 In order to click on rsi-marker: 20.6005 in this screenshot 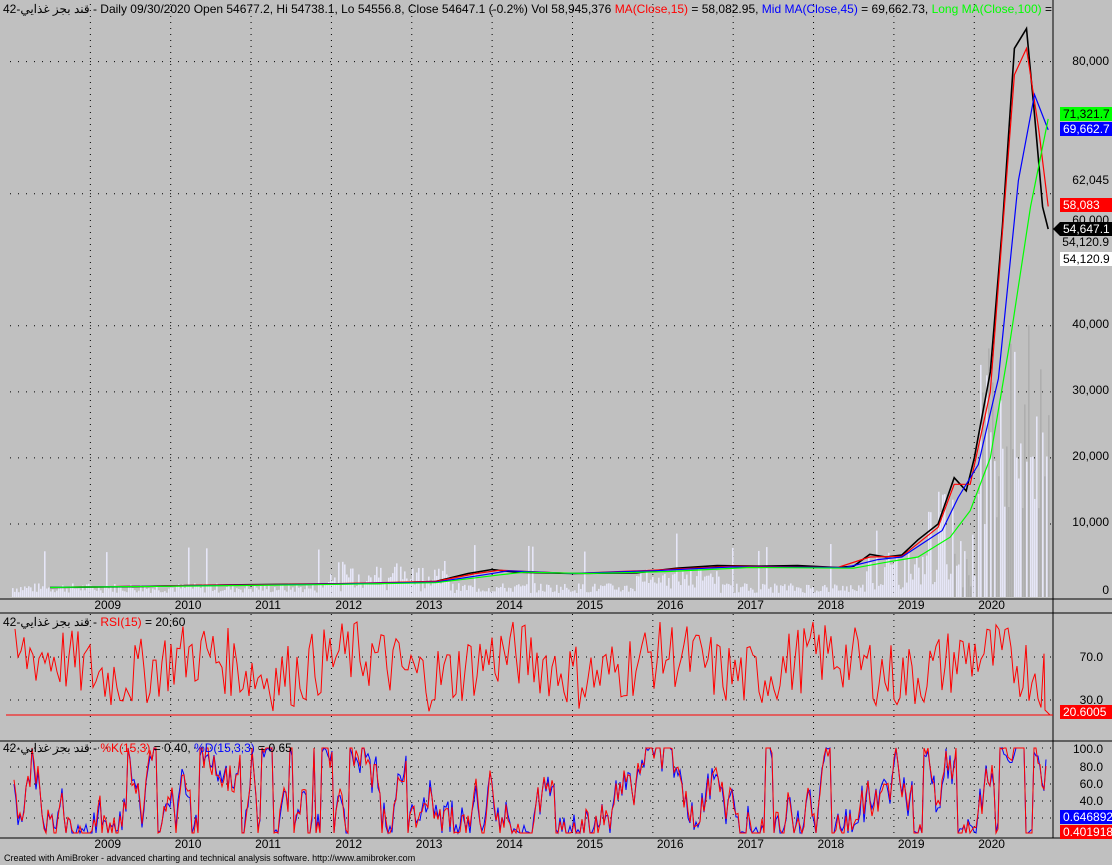, I will do `click(1085, 712)`.